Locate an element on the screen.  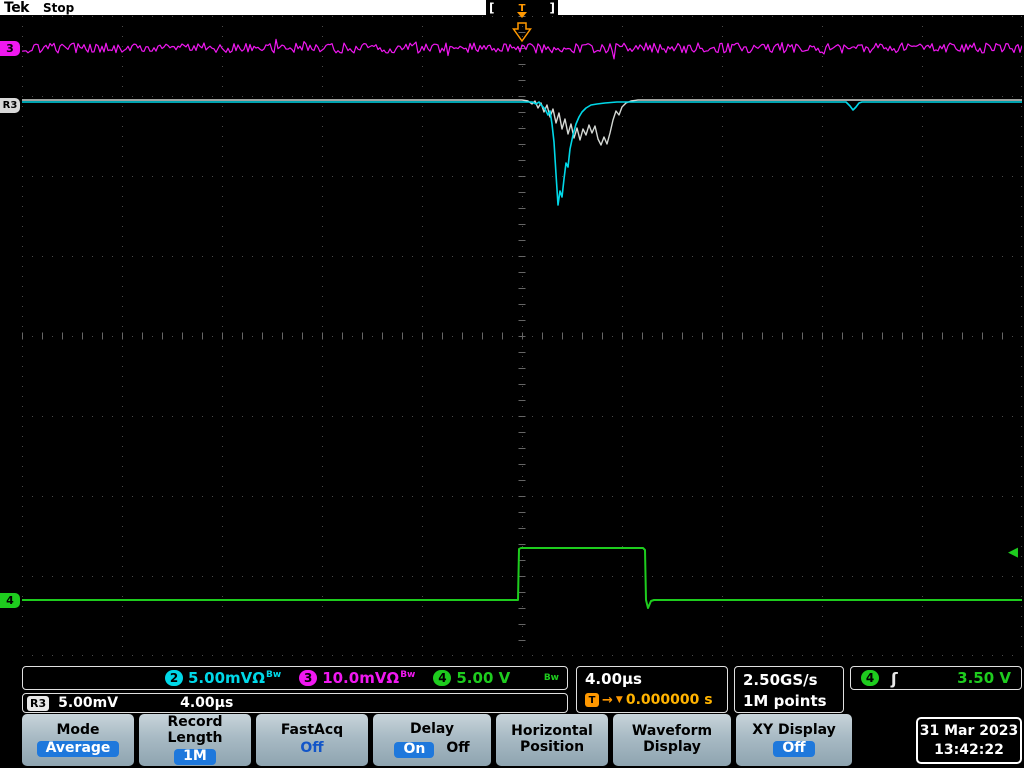
r3-timebase: 4.00µs is located at coordinates (207, 703).